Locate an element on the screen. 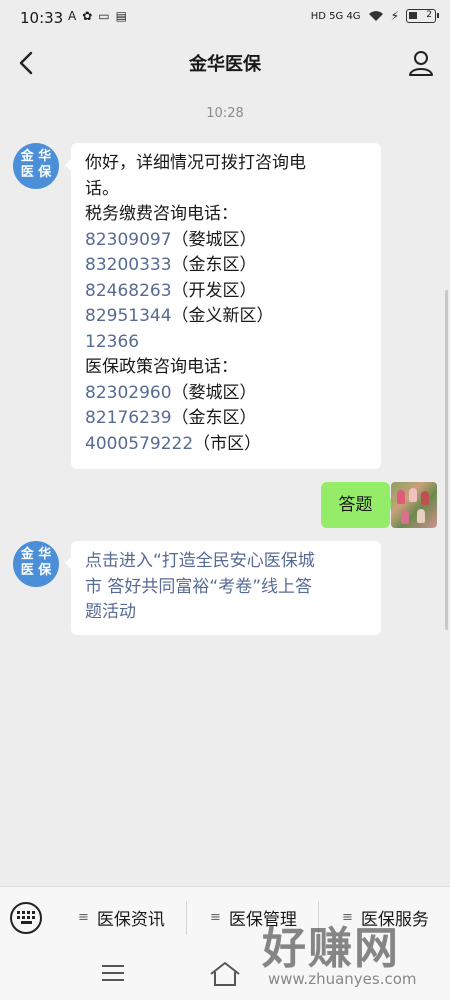 Image resolution: width=450 pixels, height=1000 pixels. watermark: 好赚网 www.zhuanyes.com is located at coordinates (332, 952).